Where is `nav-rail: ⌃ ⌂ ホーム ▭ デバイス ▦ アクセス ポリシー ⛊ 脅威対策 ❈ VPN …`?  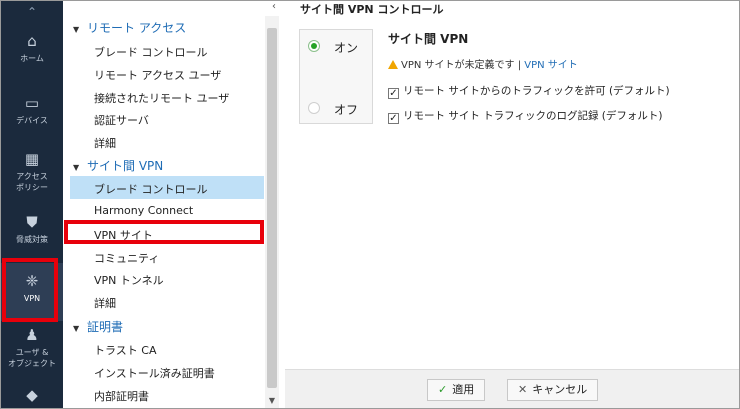
nav-rail: ⌃ ⌂ ホーム ▭ デバイス ▦ アクセス ポリシー ⛊ 脅威対策 ❈ VPN … is located at coordinates (32, 204).